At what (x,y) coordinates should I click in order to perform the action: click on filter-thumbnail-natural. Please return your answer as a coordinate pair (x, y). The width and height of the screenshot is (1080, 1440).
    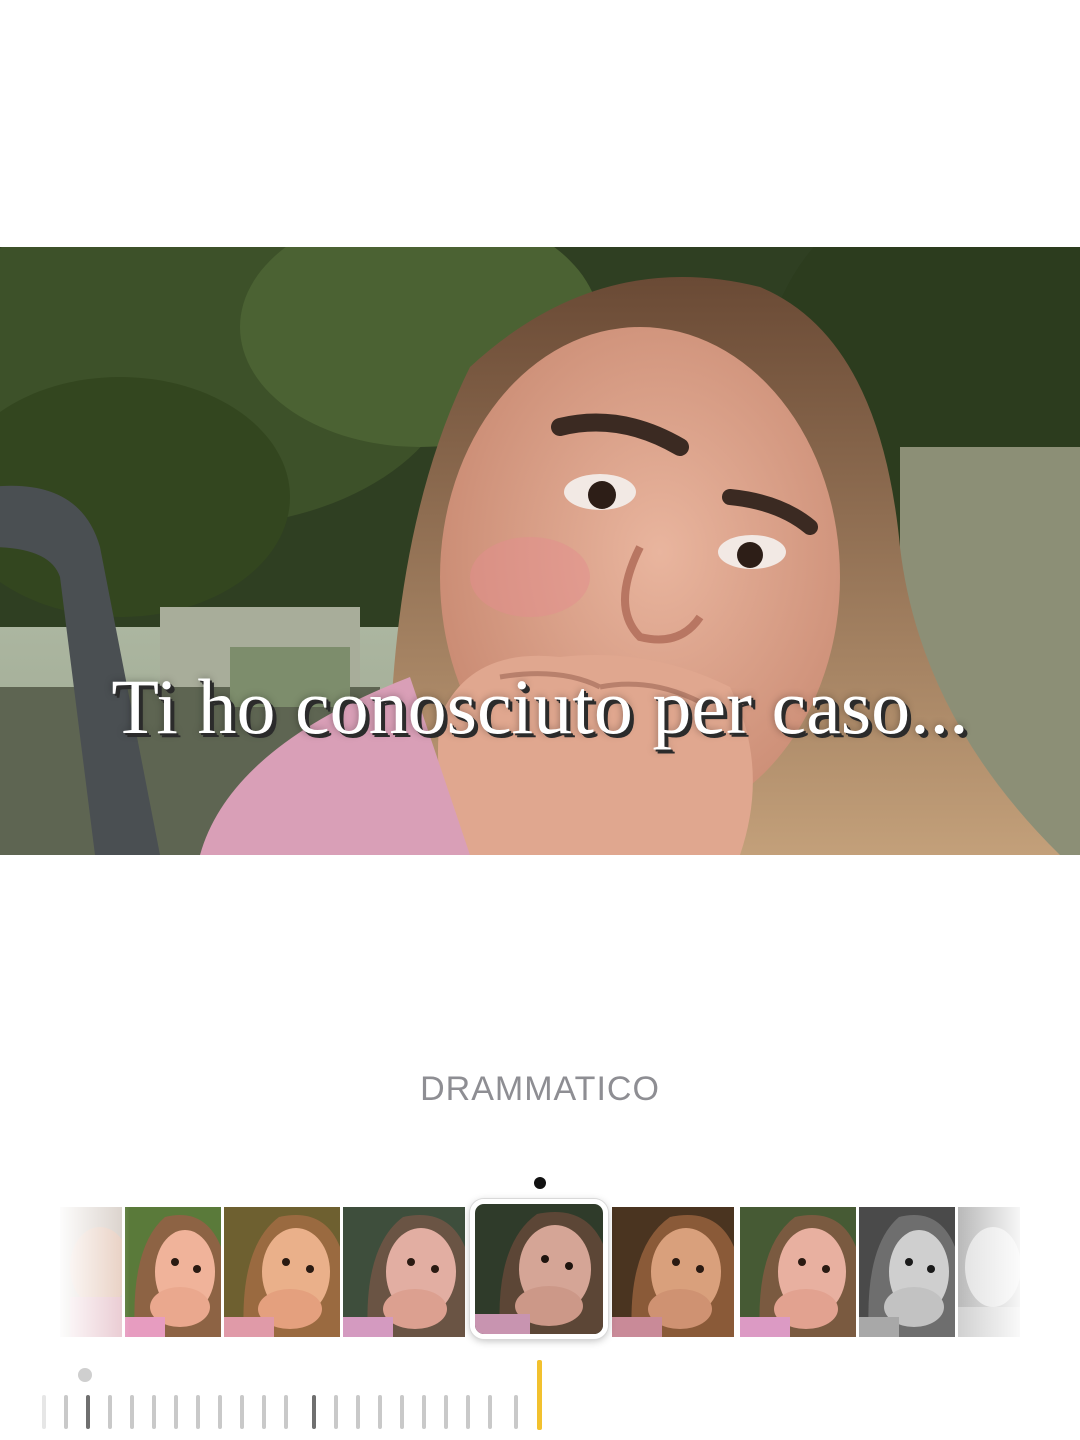
    Looking at the image, I should click on (798, 1272).